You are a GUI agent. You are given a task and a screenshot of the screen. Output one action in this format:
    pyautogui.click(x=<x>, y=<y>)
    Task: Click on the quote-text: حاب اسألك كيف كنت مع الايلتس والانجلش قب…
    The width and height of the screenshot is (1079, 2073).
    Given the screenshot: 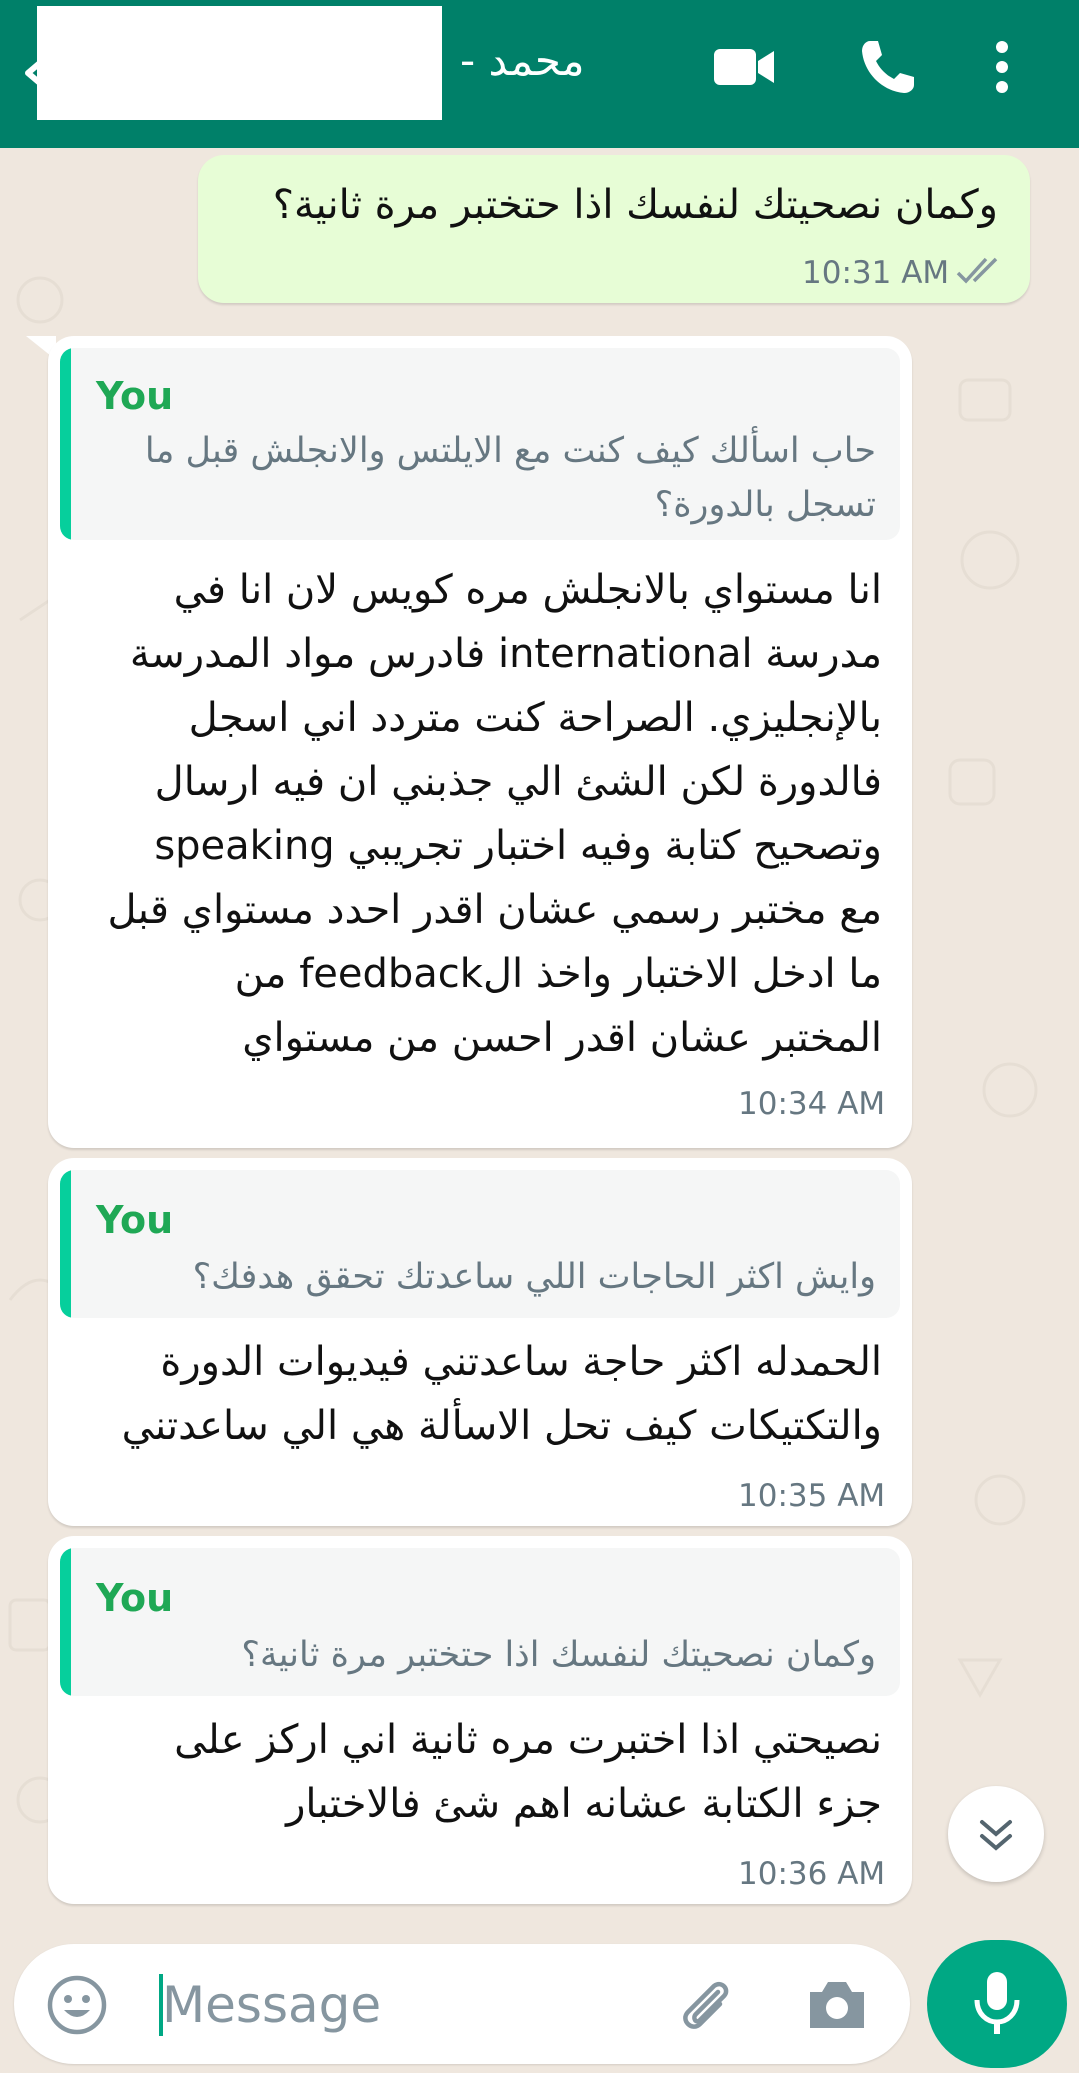 What is the action you would take?
    pyautogui.click(x=510, y=478)
    